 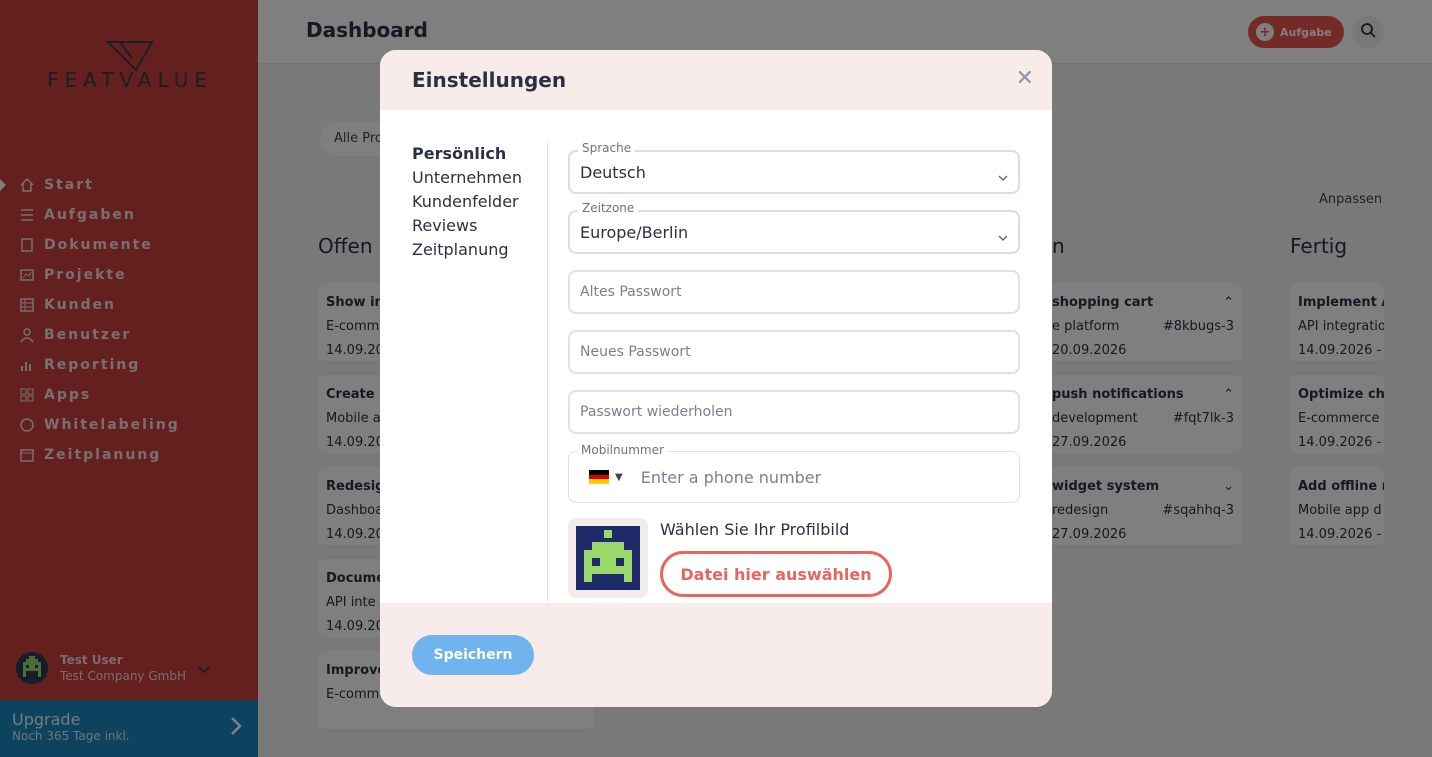 What do you see at coordinates (467, 250) in the screenshot?
I see `tab-zeitplanung: Zeitplanung` at bounding box center [467, 250].